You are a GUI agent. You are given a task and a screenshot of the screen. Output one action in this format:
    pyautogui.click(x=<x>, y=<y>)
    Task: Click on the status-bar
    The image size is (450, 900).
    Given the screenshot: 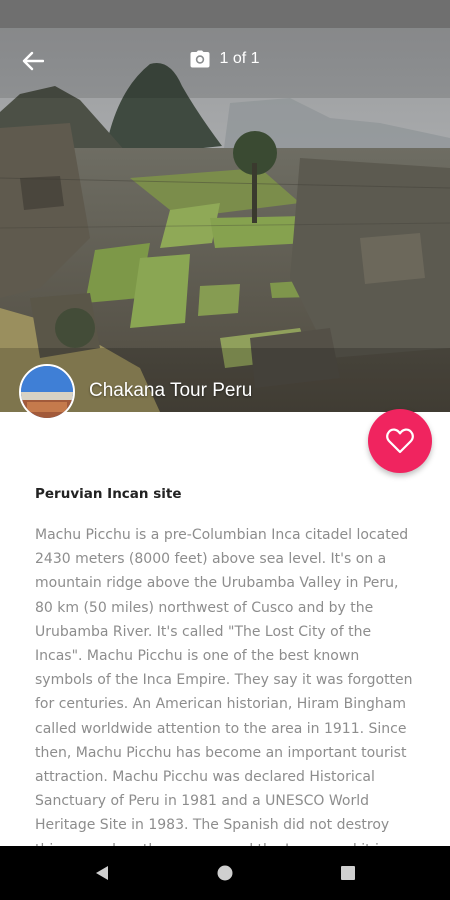 What is the action you would take?
    pyautogui.click(x=225, y=14)
    